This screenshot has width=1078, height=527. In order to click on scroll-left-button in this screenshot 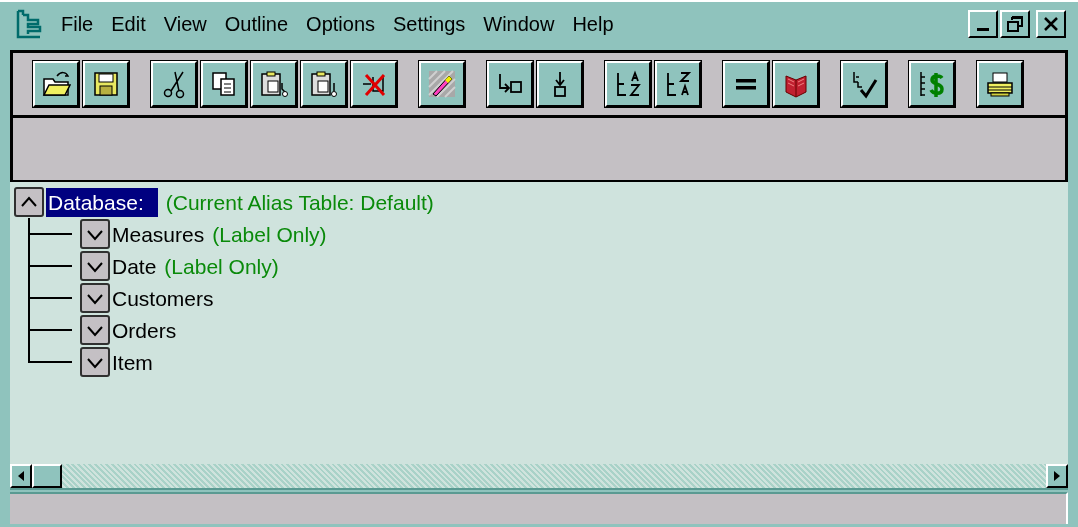, I will do `click(21, 476)`.